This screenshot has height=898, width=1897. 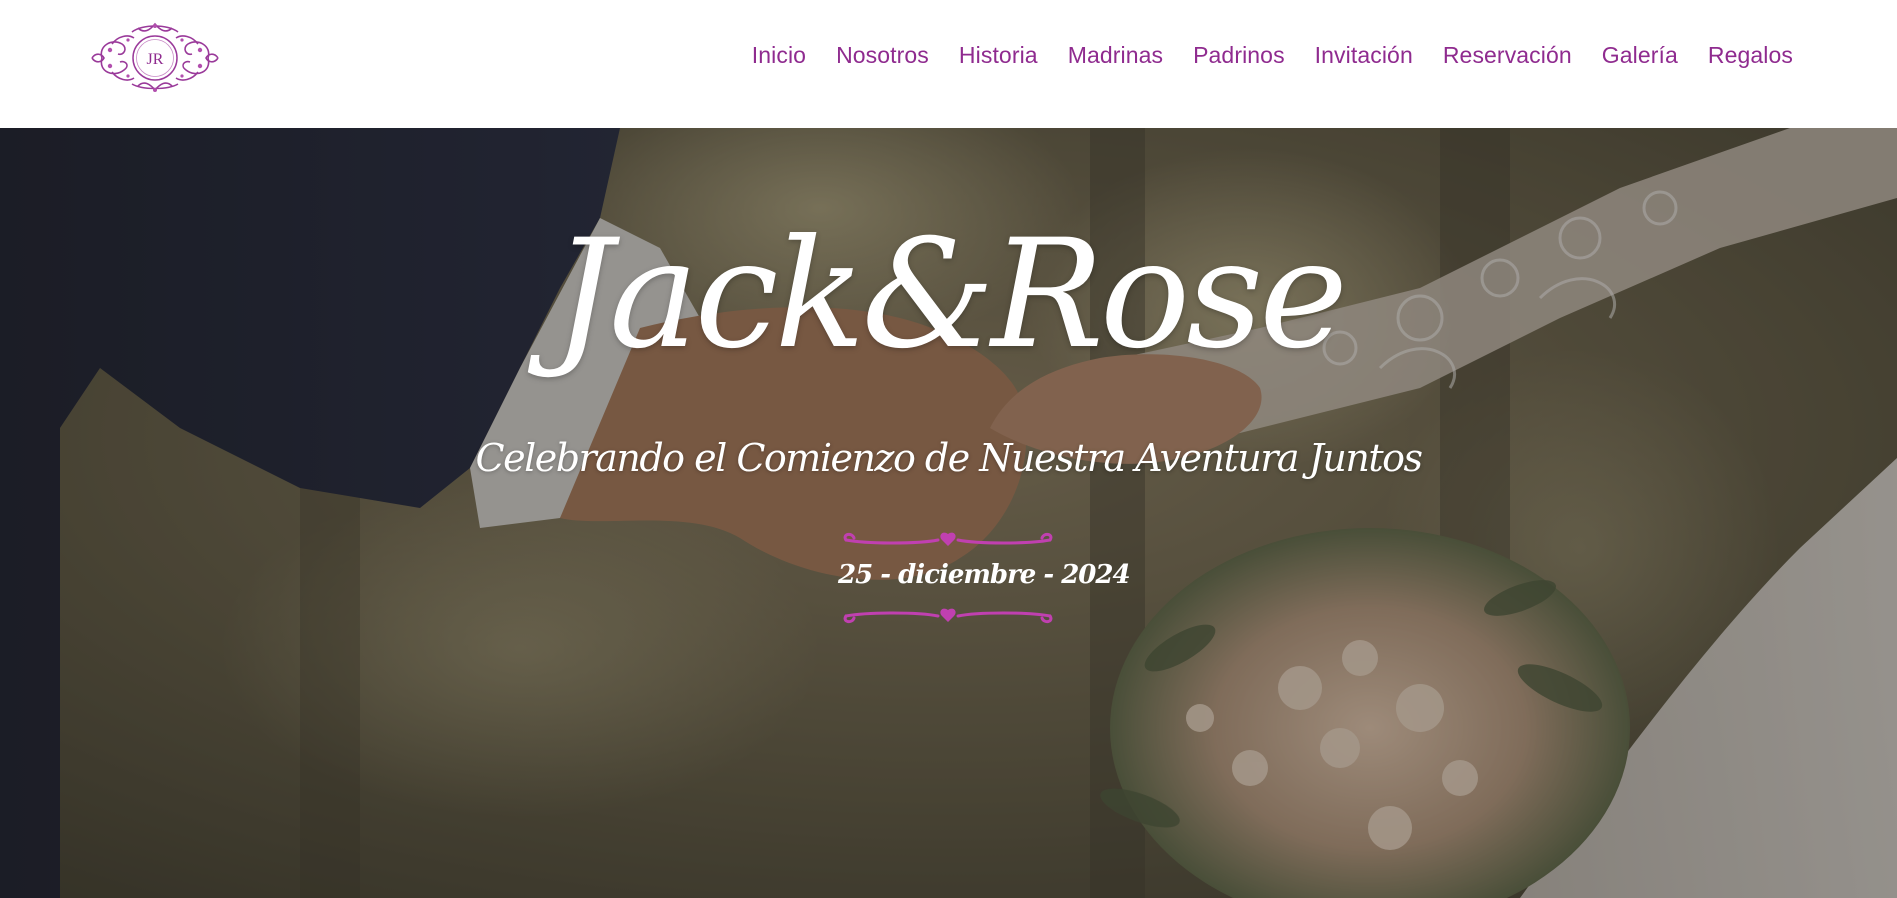 I want to click on nav-link-galeria: Galería, so click(x=1640, y=55).